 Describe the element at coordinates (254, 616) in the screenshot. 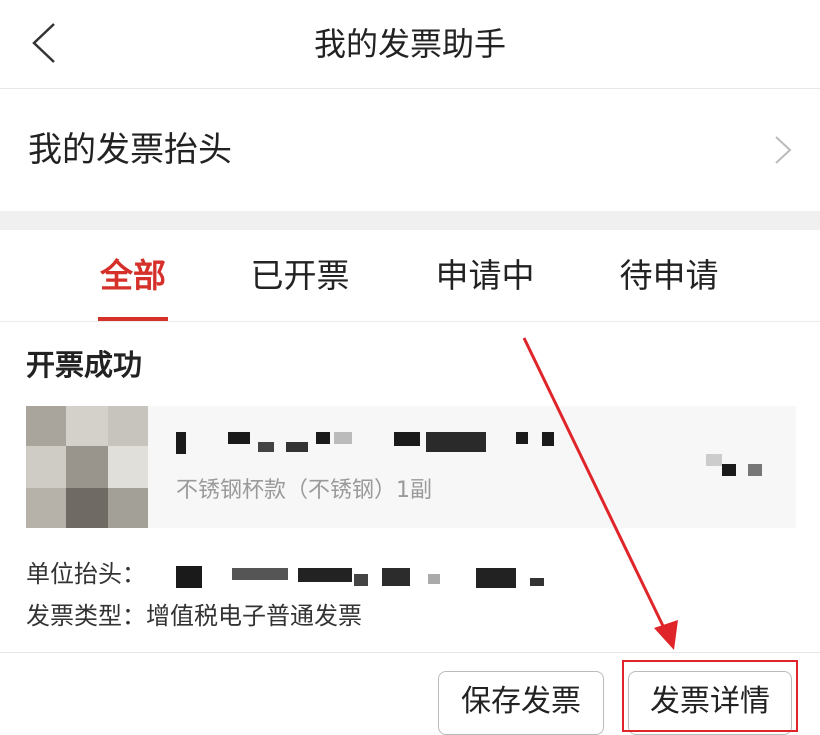

I see `invoice-type-value: 增值税电子普通发票` at that location.